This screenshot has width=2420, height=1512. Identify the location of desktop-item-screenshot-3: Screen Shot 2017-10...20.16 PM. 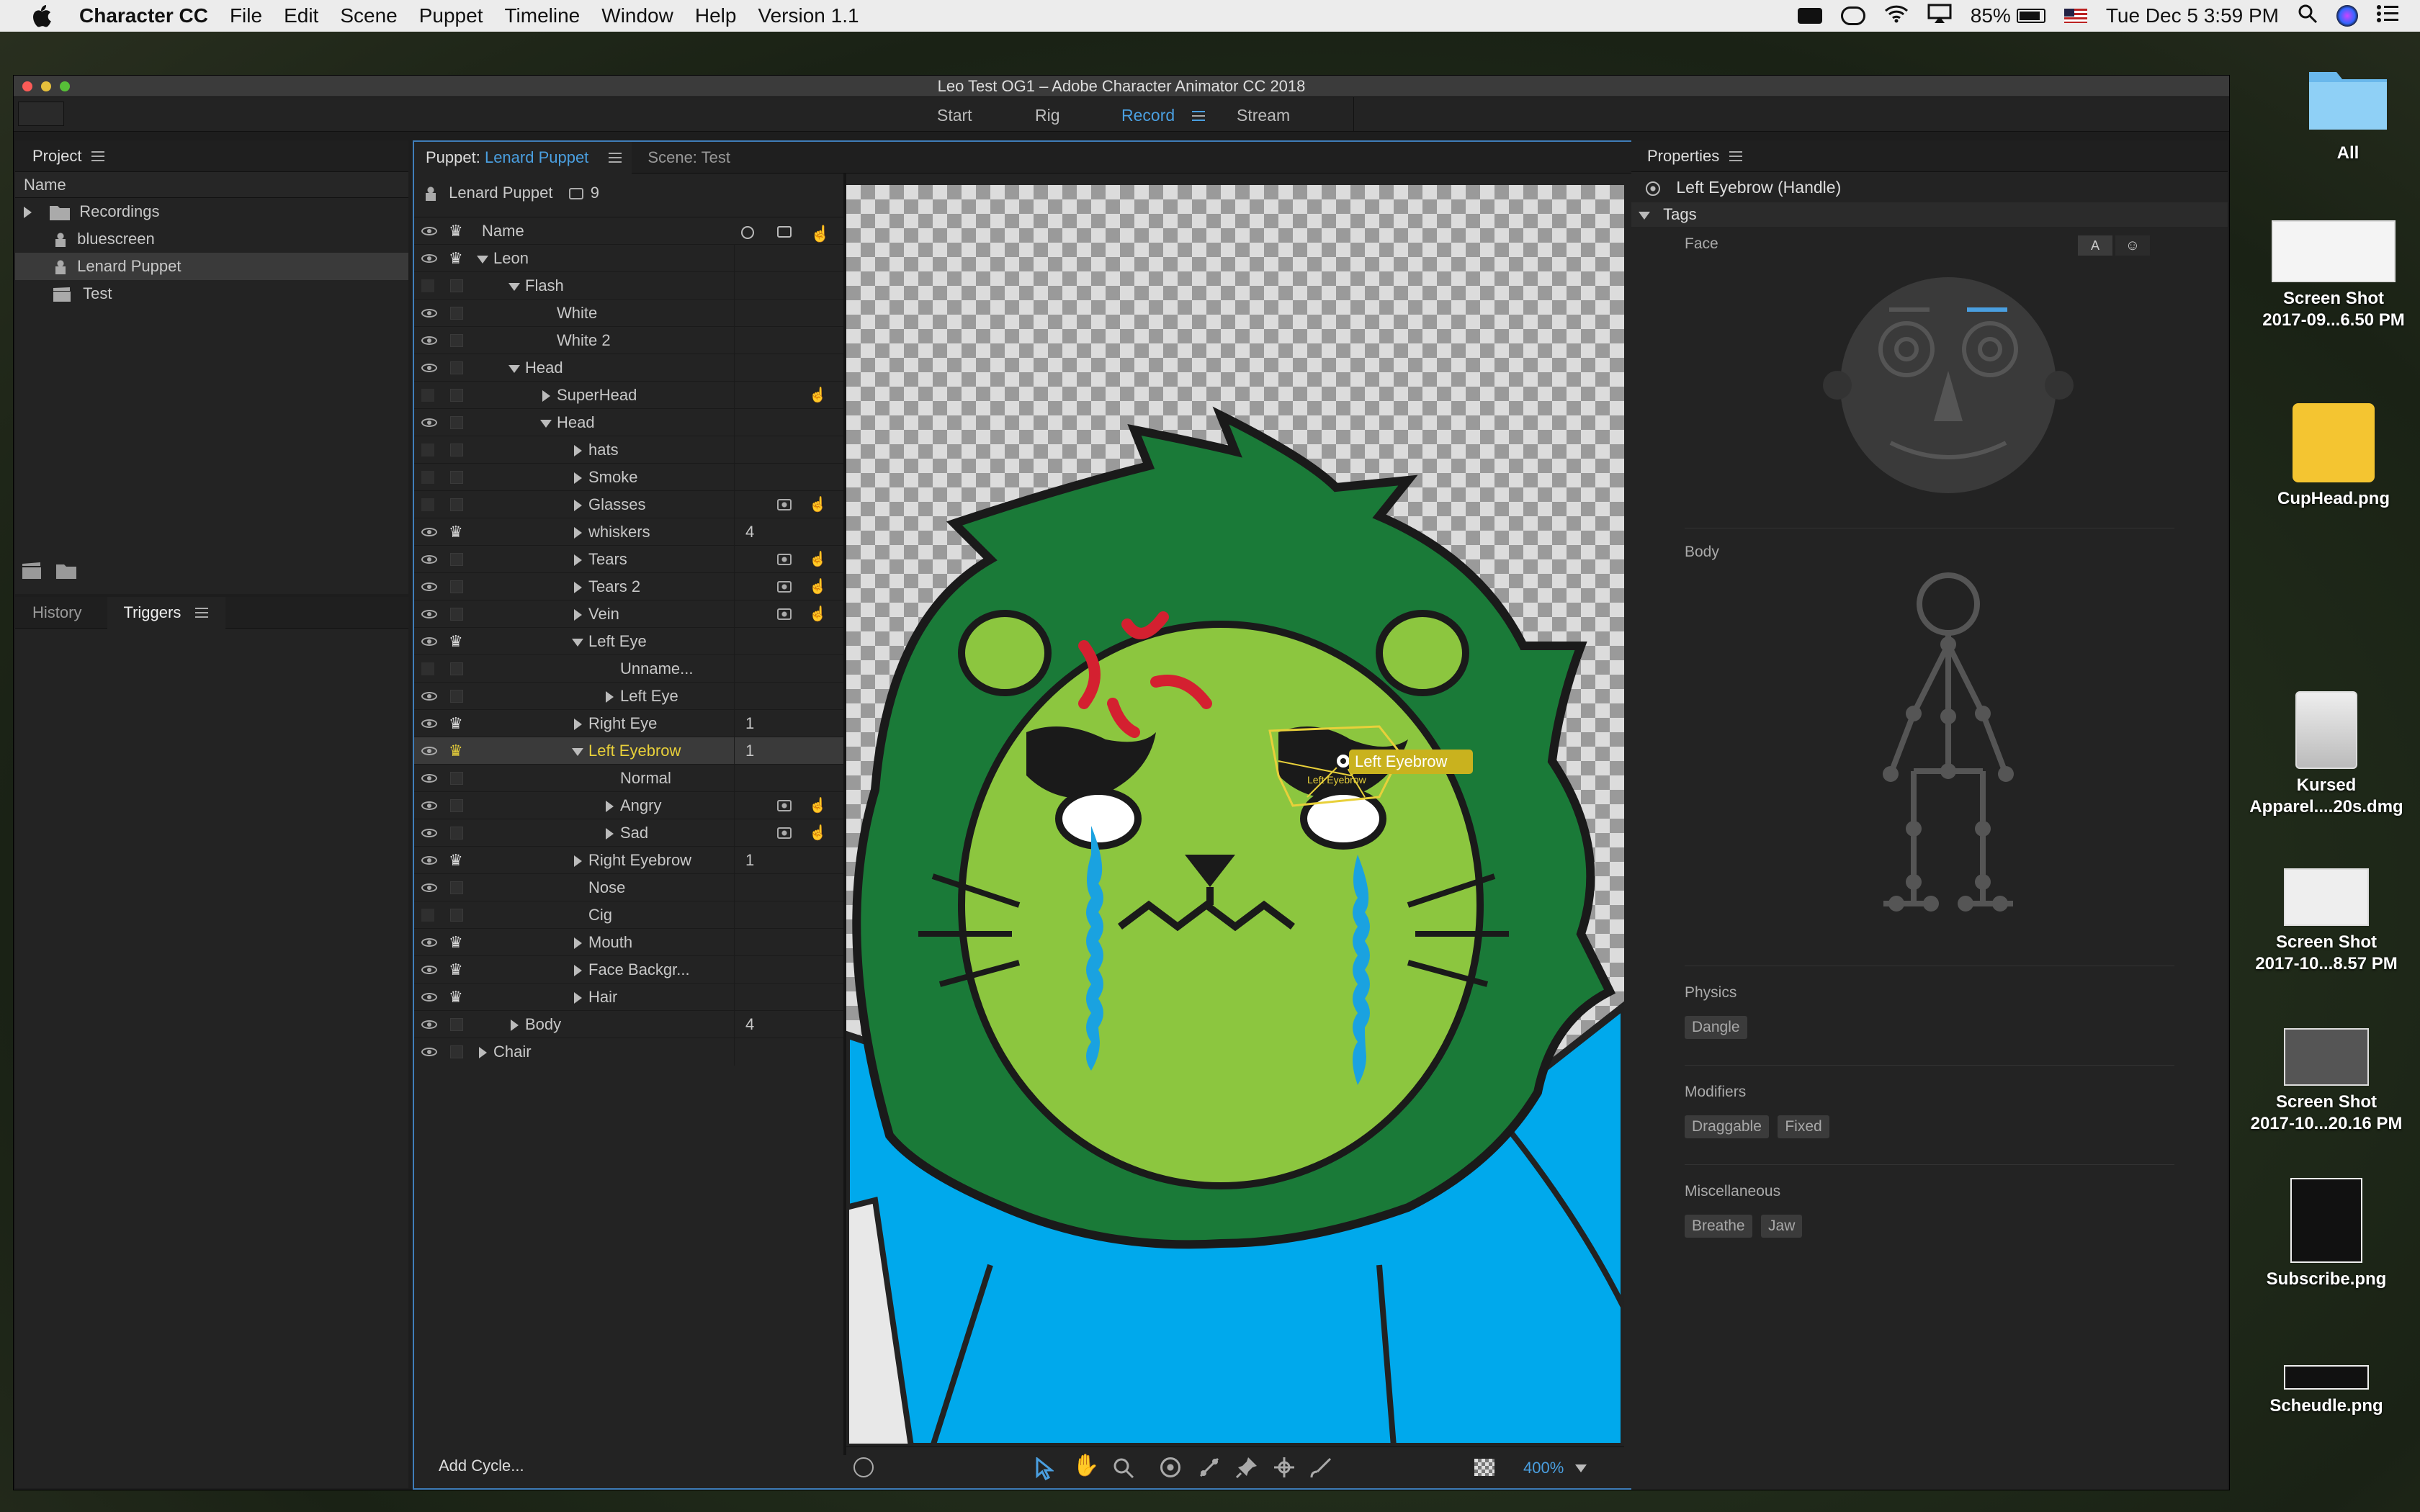
(2326, 1081).